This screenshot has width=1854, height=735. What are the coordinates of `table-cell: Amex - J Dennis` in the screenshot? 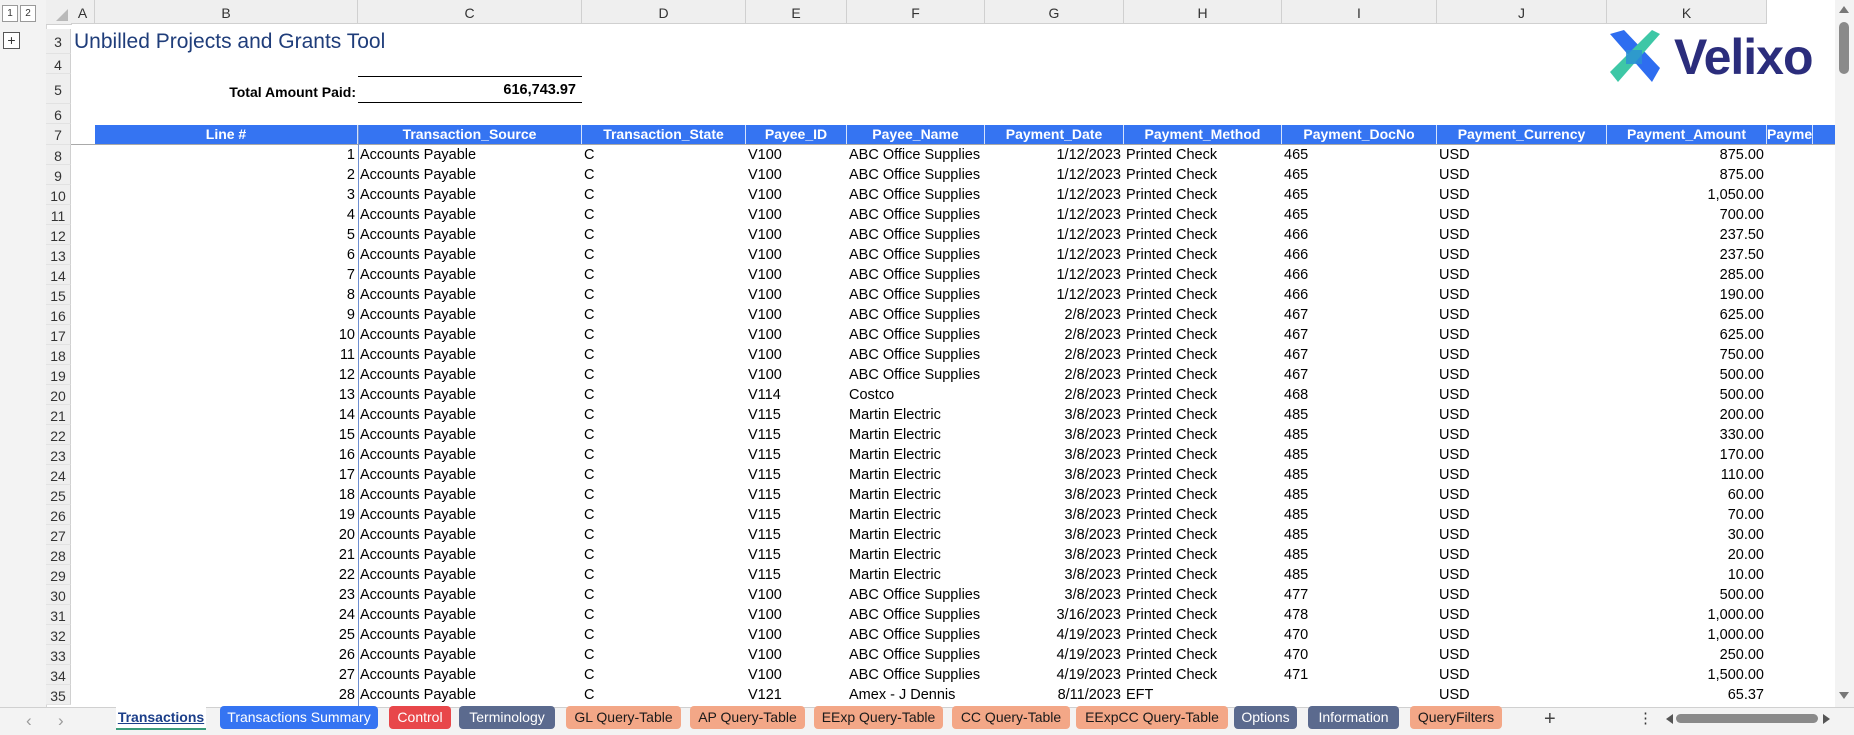 It's located at (917, 695).